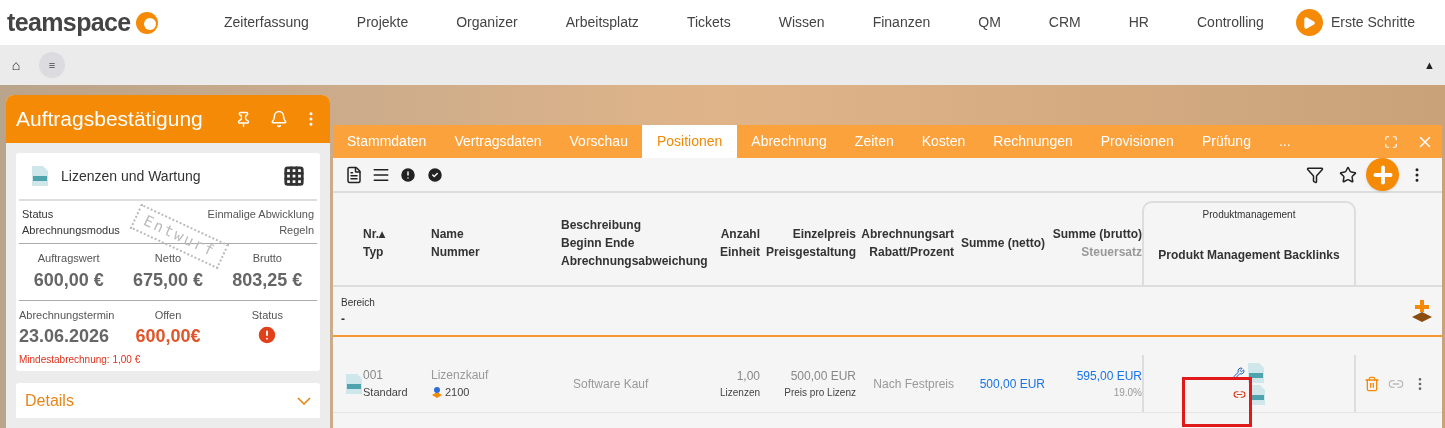 Image resolution: width=1445 pixels, height=428 pixels. Describe the element at coordinates (739, 393) in the screenshot. I see `unit: Lizenzen` at that location.